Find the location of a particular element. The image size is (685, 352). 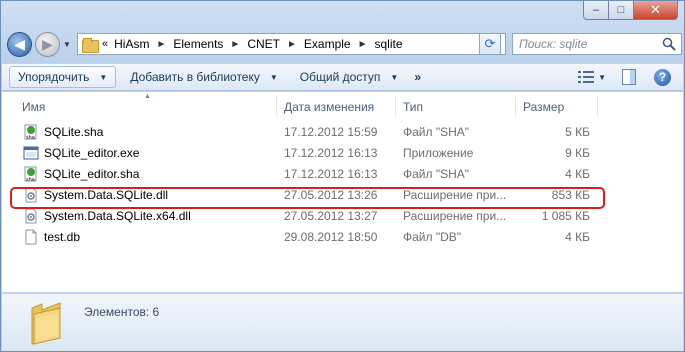

file-name: test.db is located at coordinates (62, 237).